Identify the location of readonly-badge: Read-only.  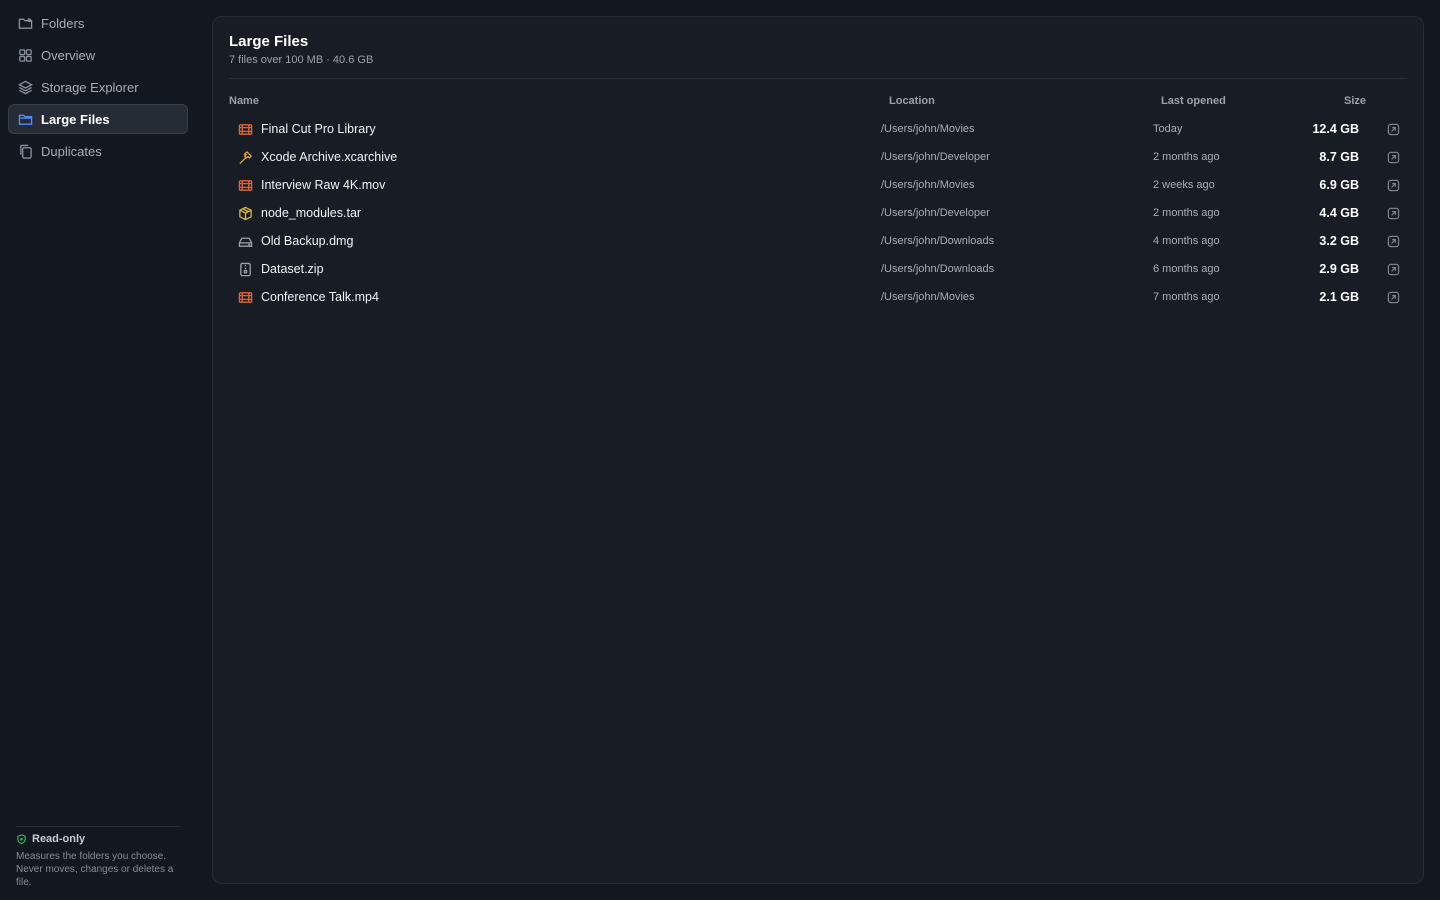
(98, 839).